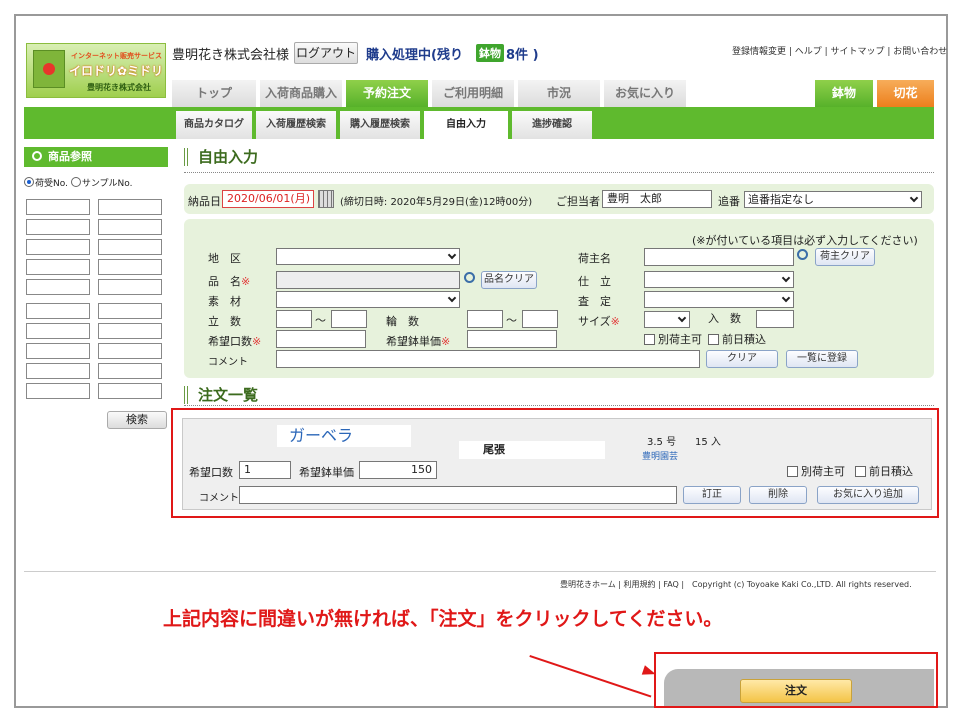 Image resolution: width=960 pixels, height=720 pixels. What do you see at coordinates (781, 199) in the screenshot?
I see `sequence-select-value: 追番指定なし` at bounding box center [781, 199].